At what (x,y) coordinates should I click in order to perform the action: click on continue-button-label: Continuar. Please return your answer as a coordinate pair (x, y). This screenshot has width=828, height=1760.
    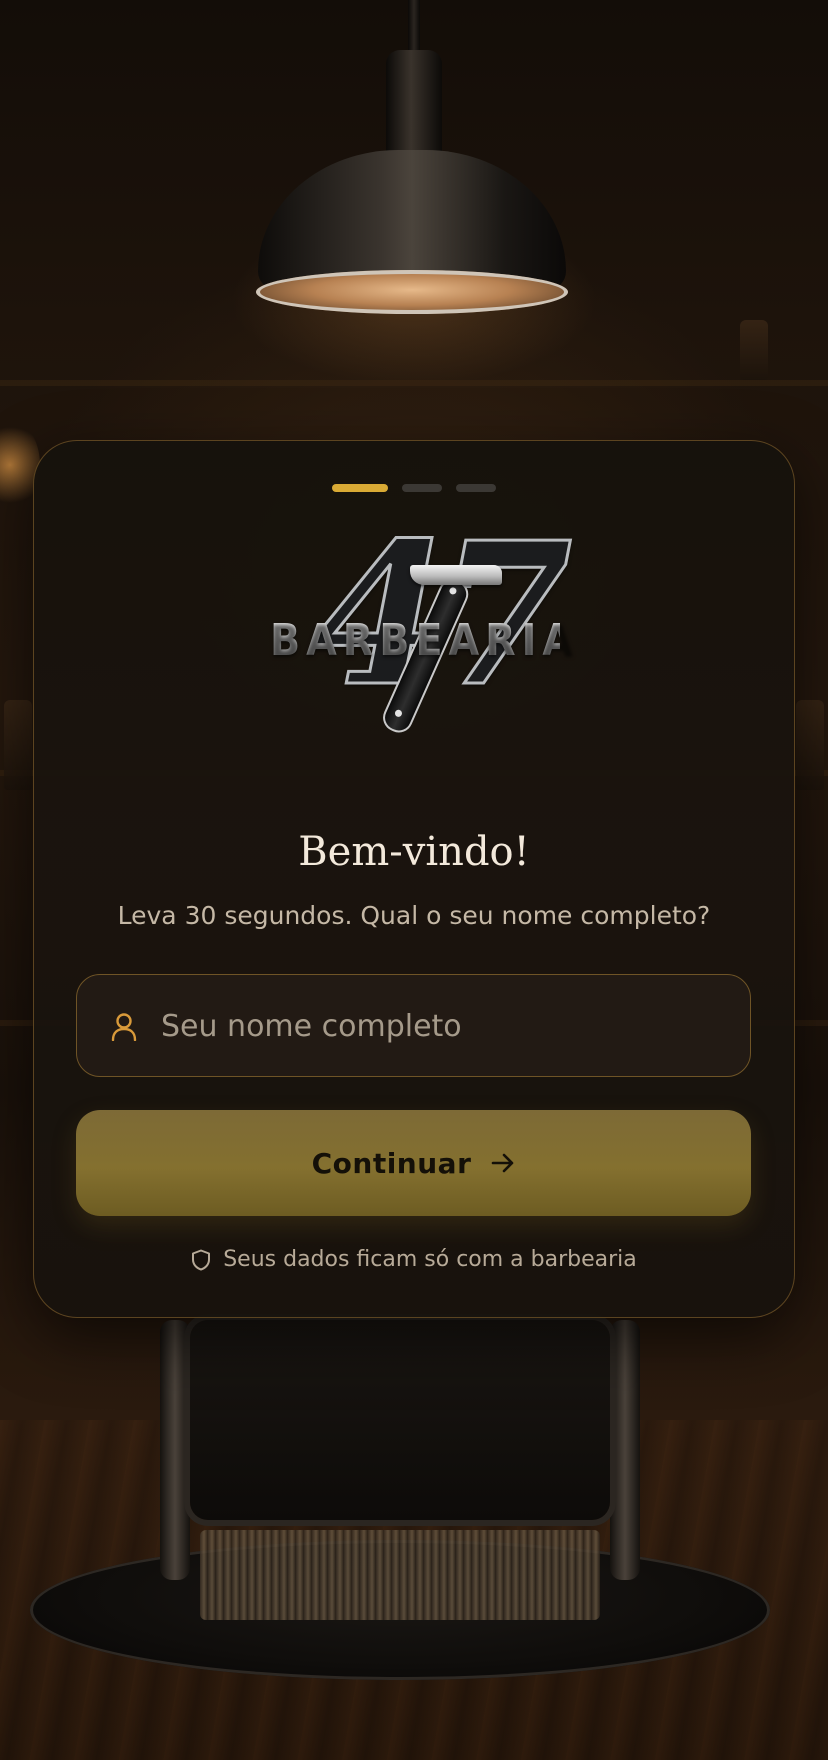
    Looking at the image, I should click on (391, 1163).